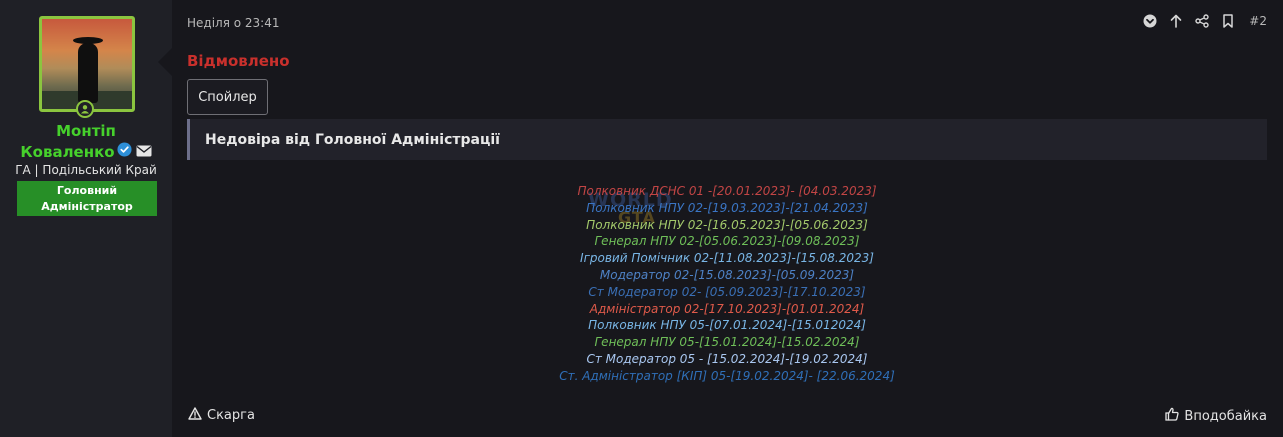 Image resolution: width=1283 pixels, height=437 pixels. What do you see at coordinates (1172, 416) in the screenshot?
I see `thumbs-up-icon` at bounding box center [1172, 416].